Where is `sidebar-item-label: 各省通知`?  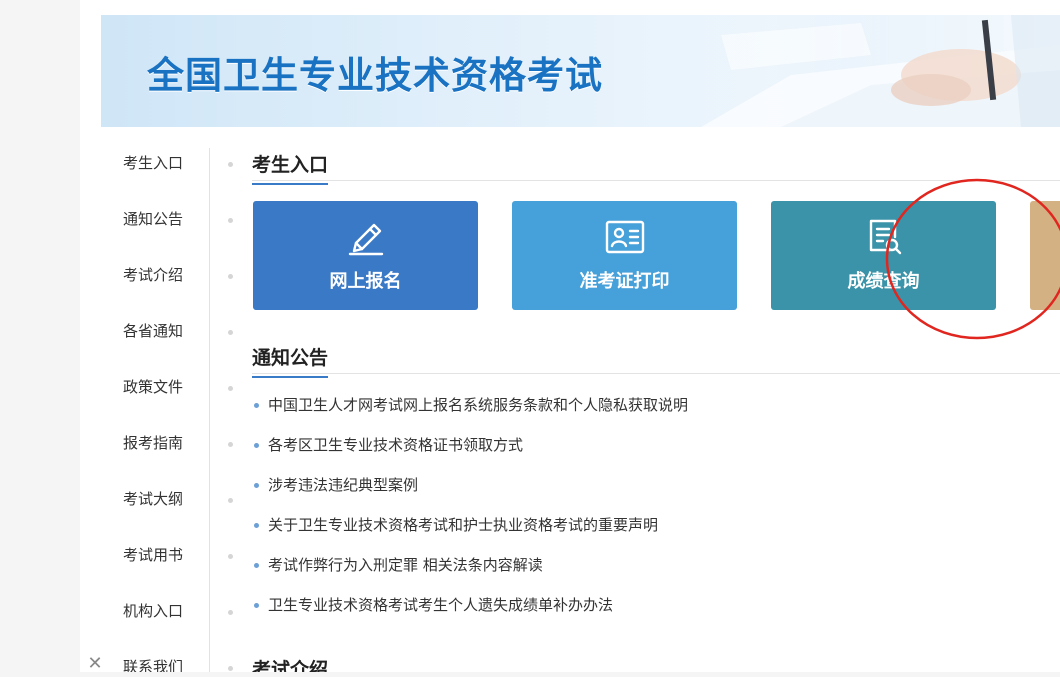
sidebar-item-label: 各省通知 is located at coordinates (153, 331).